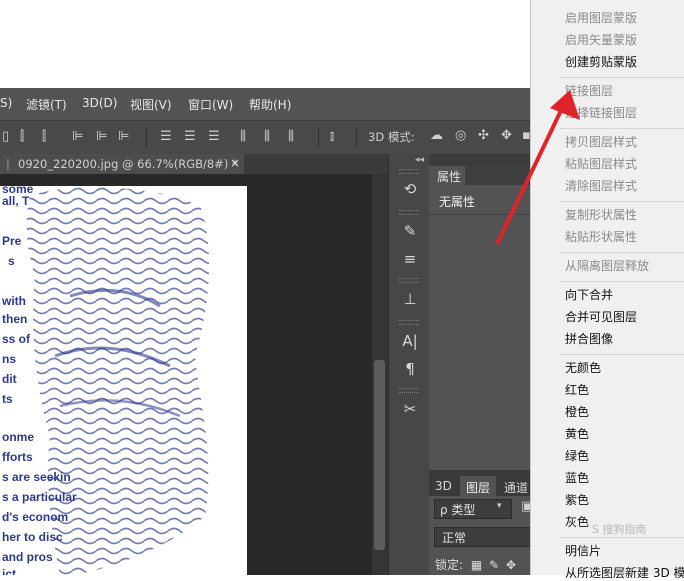 Image resolution: width=684 pixels, height=581 pixels. I want to click on lock-pixels-icon: ✎, so click(494, 565).